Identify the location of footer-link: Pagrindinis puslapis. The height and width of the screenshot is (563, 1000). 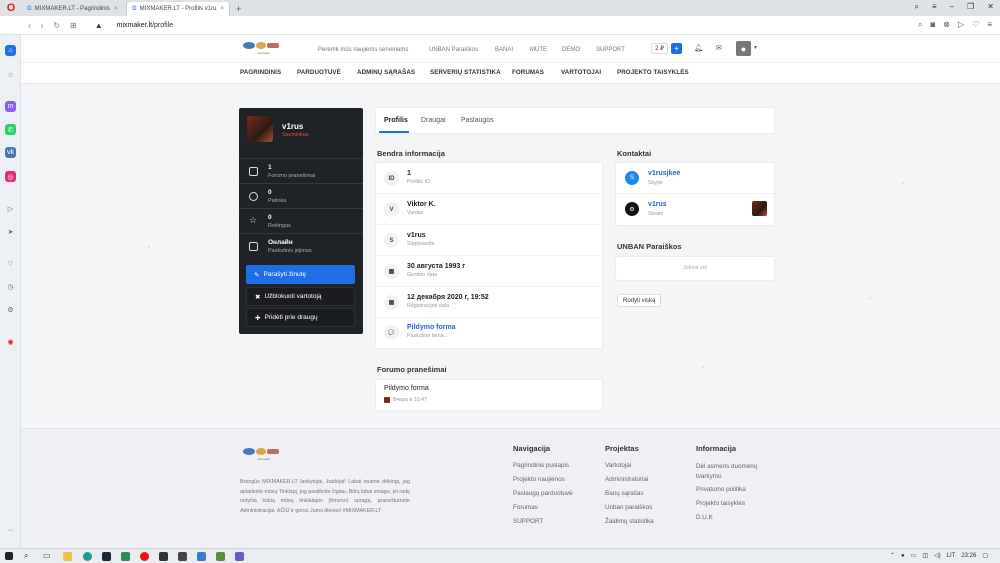
(541, 465).